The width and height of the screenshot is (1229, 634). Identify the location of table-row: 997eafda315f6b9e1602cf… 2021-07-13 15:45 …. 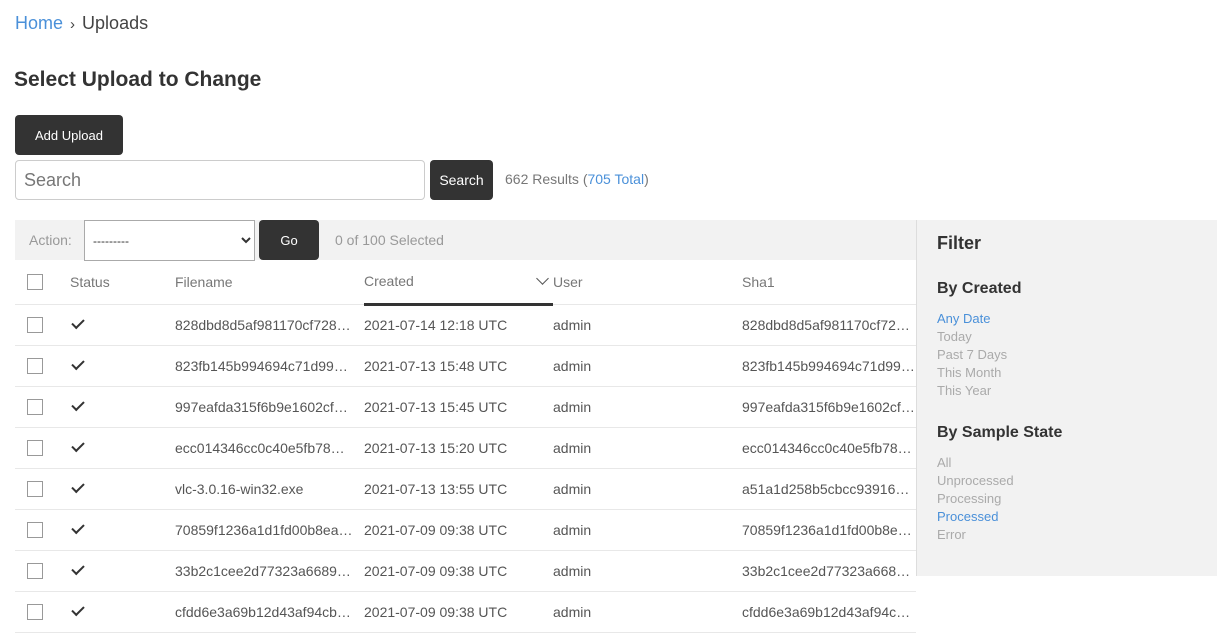
(465, 407).